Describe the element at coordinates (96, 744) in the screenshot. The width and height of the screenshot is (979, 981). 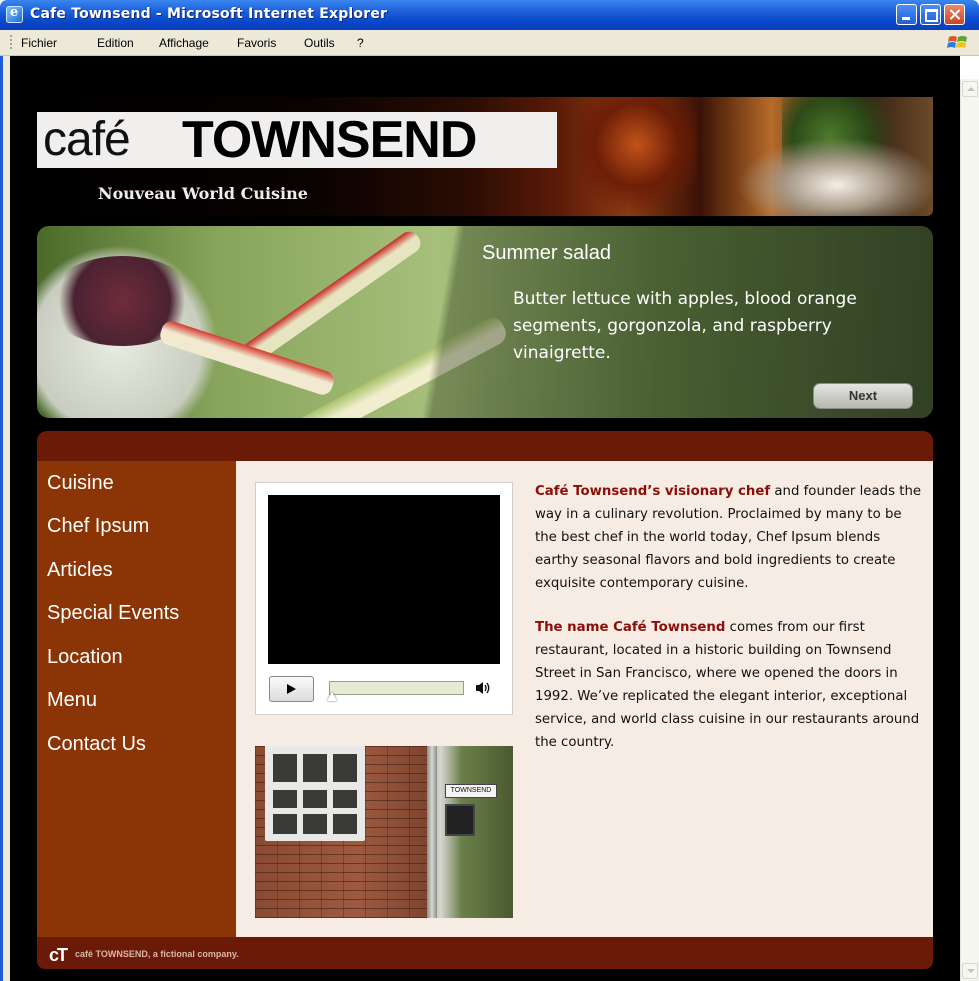
I see `nav-item-contact-us: Contact Us` at that location.